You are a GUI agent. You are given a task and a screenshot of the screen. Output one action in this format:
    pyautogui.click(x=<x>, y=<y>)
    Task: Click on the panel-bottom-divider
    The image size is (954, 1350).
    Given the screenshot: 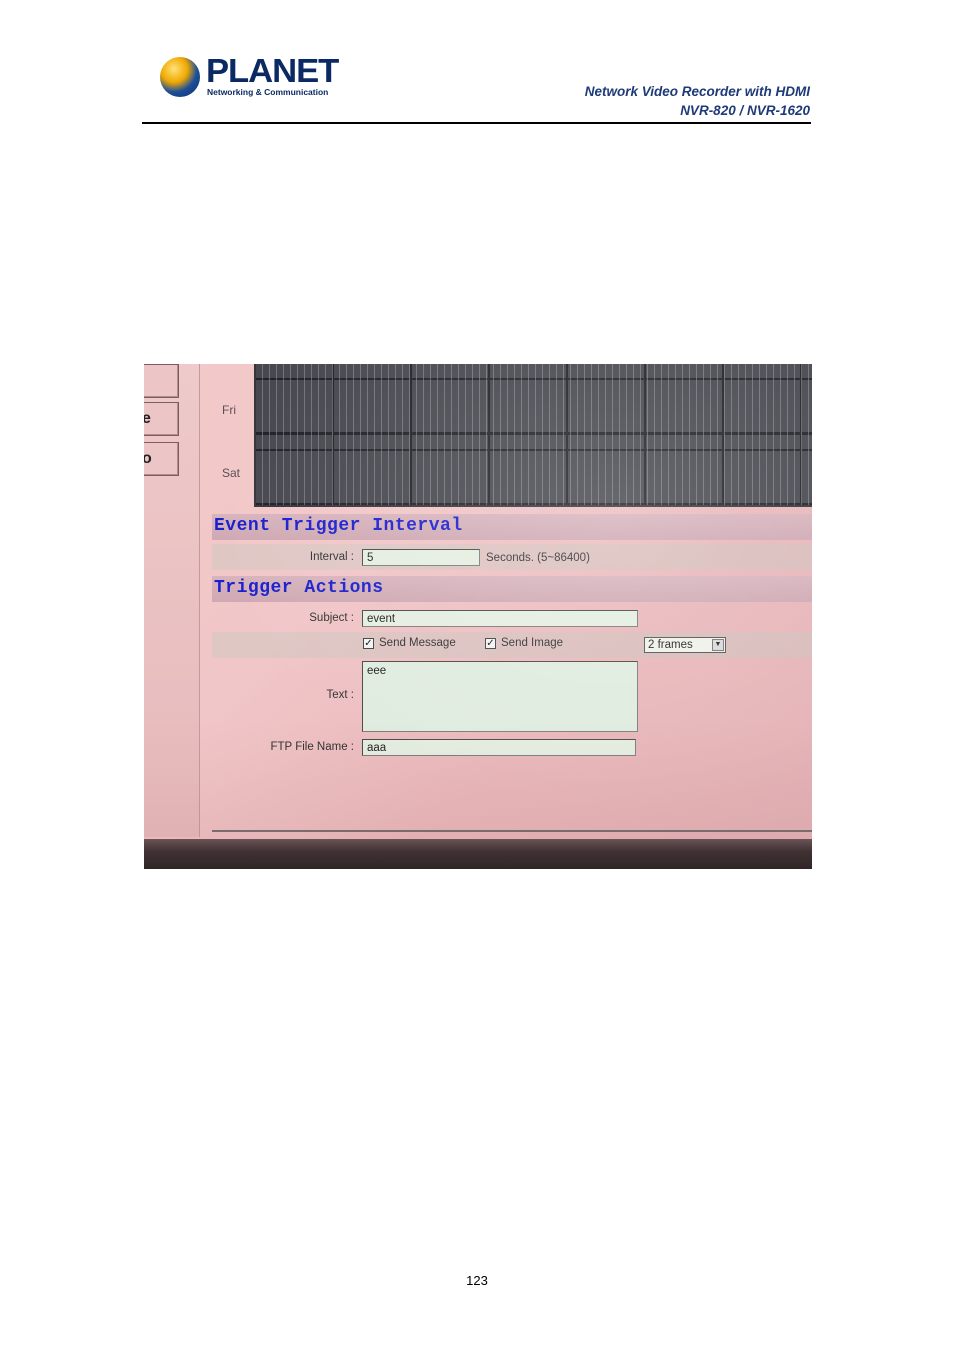 What is the action you would take?
    pyautogui.click(x=512, y=831)
    